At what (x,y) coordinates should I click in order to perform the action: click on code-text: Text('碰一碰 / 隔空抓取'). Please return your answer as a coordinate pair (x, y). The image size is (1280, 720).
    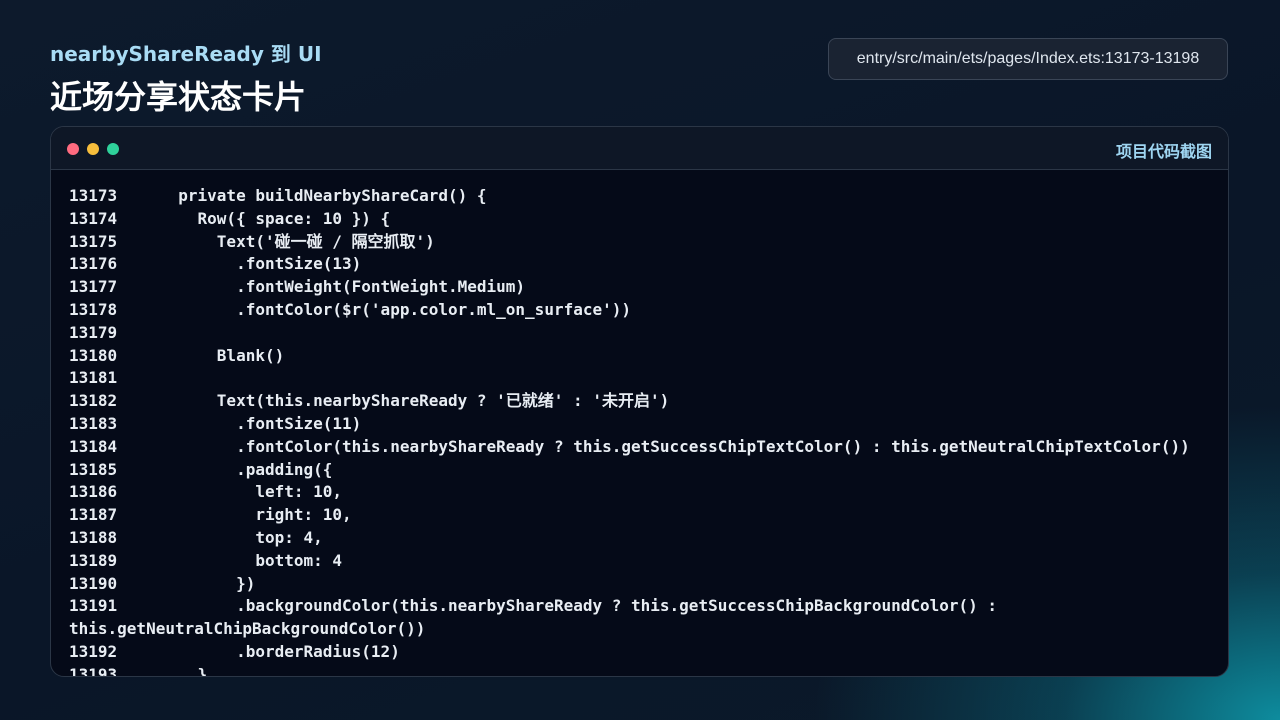
    Looking at the image, I should click on (297, 241).